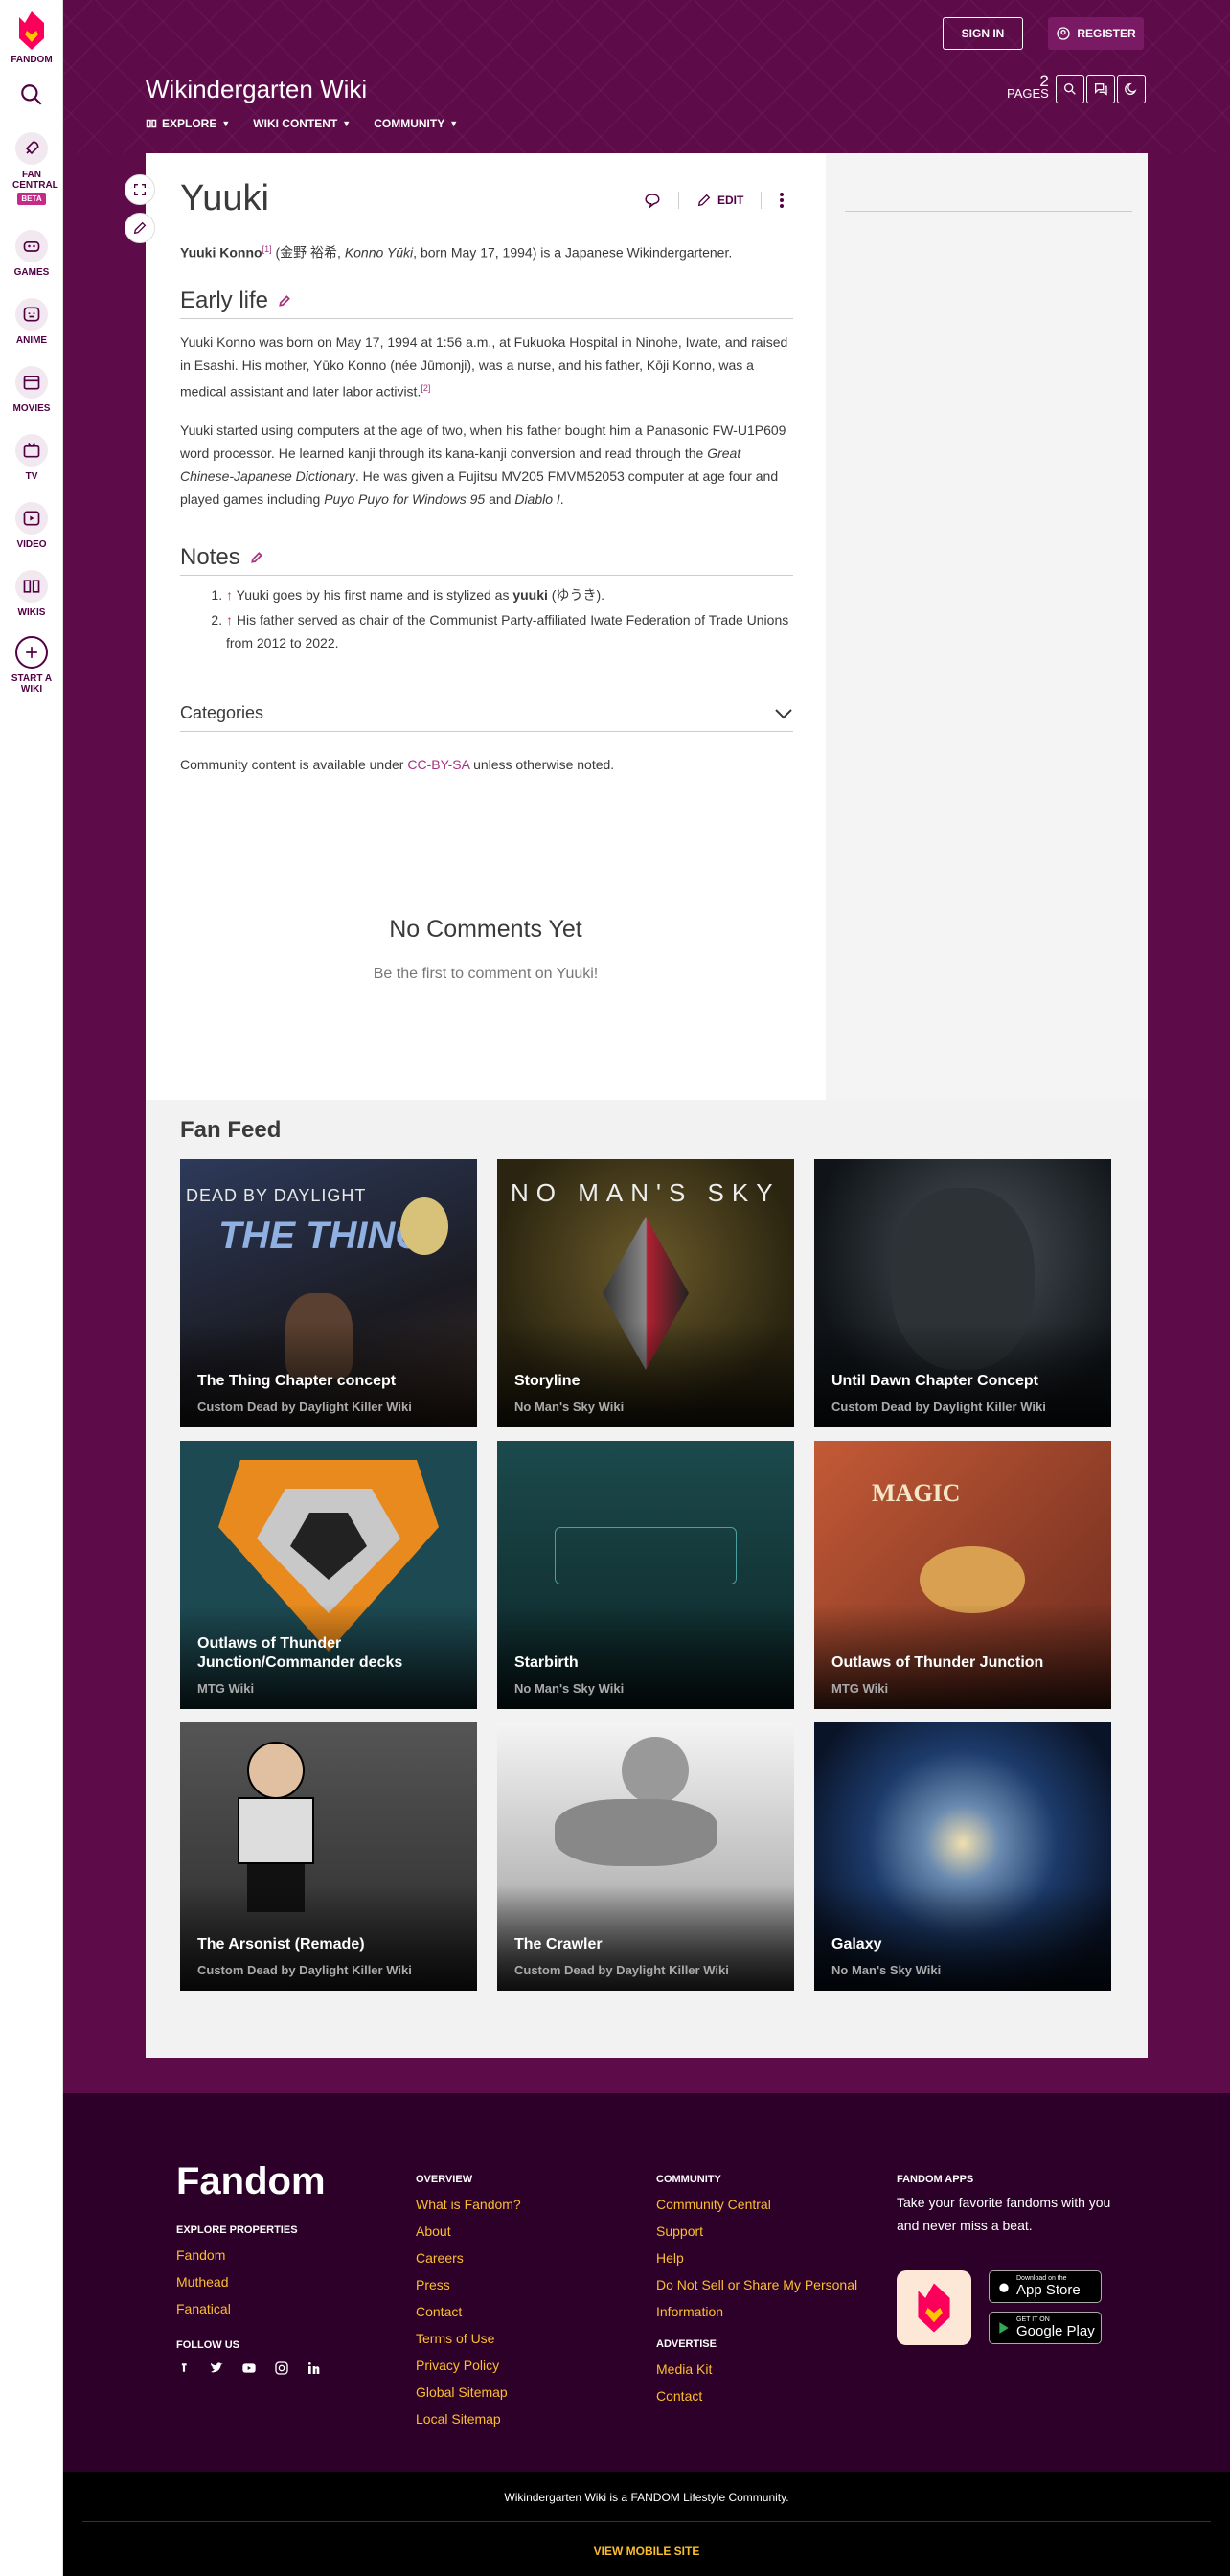 This screenshot has width=1230, height=2576. What do you see at coordinates (500, 499) in the screenshot?
I see `early-life-p2-e: and` at bounding box center [500, 499].